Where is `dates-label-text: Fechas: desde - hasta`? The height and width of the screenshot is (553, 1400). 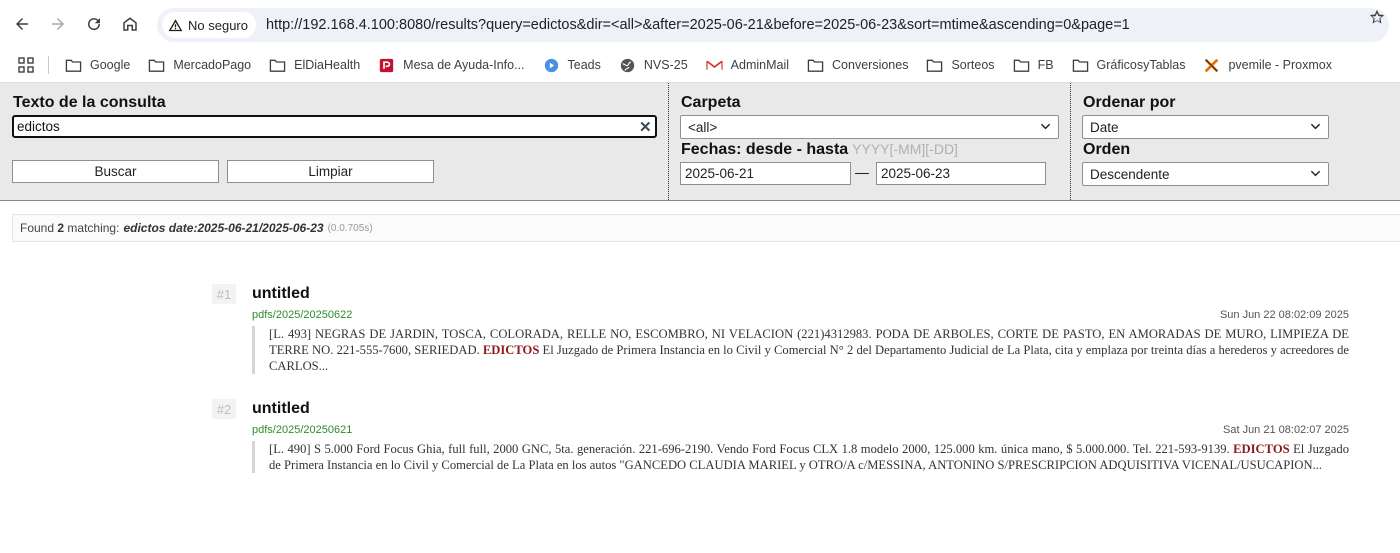
dates-label-text: Fechas: desde - hasta is located at coordinates (765, 149).